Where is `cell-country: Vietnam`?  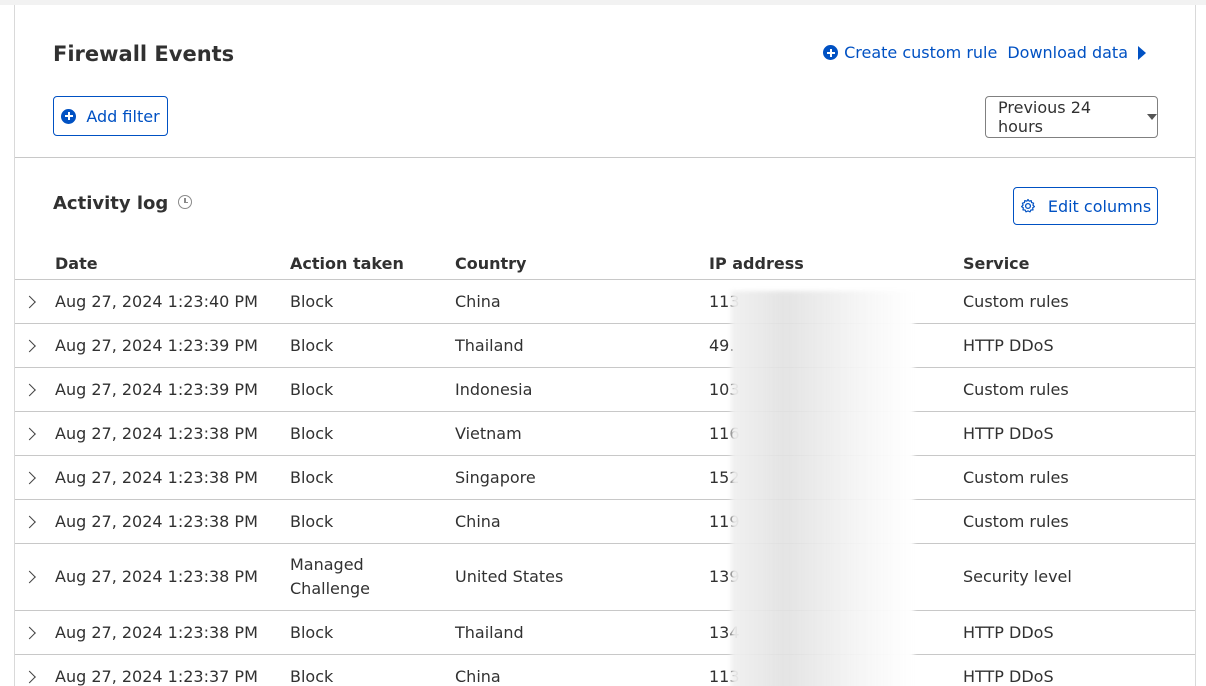 cell-country: Vietnam is located at coordinates (488, 433).